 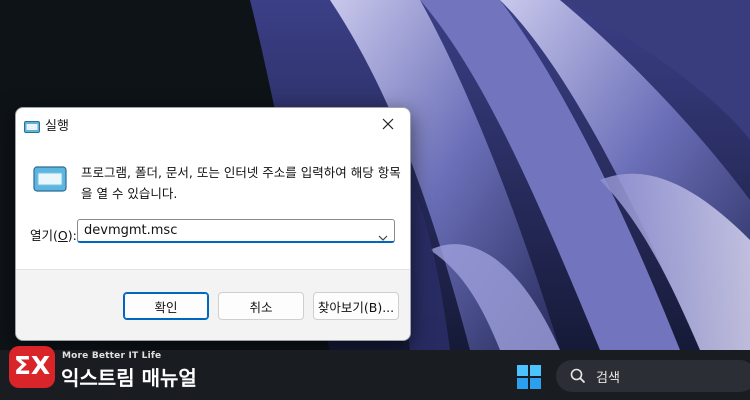 What do you see at coordinates (578, 376) in the screenshot?
I see `search-icon` at bounding box center [578, 376].